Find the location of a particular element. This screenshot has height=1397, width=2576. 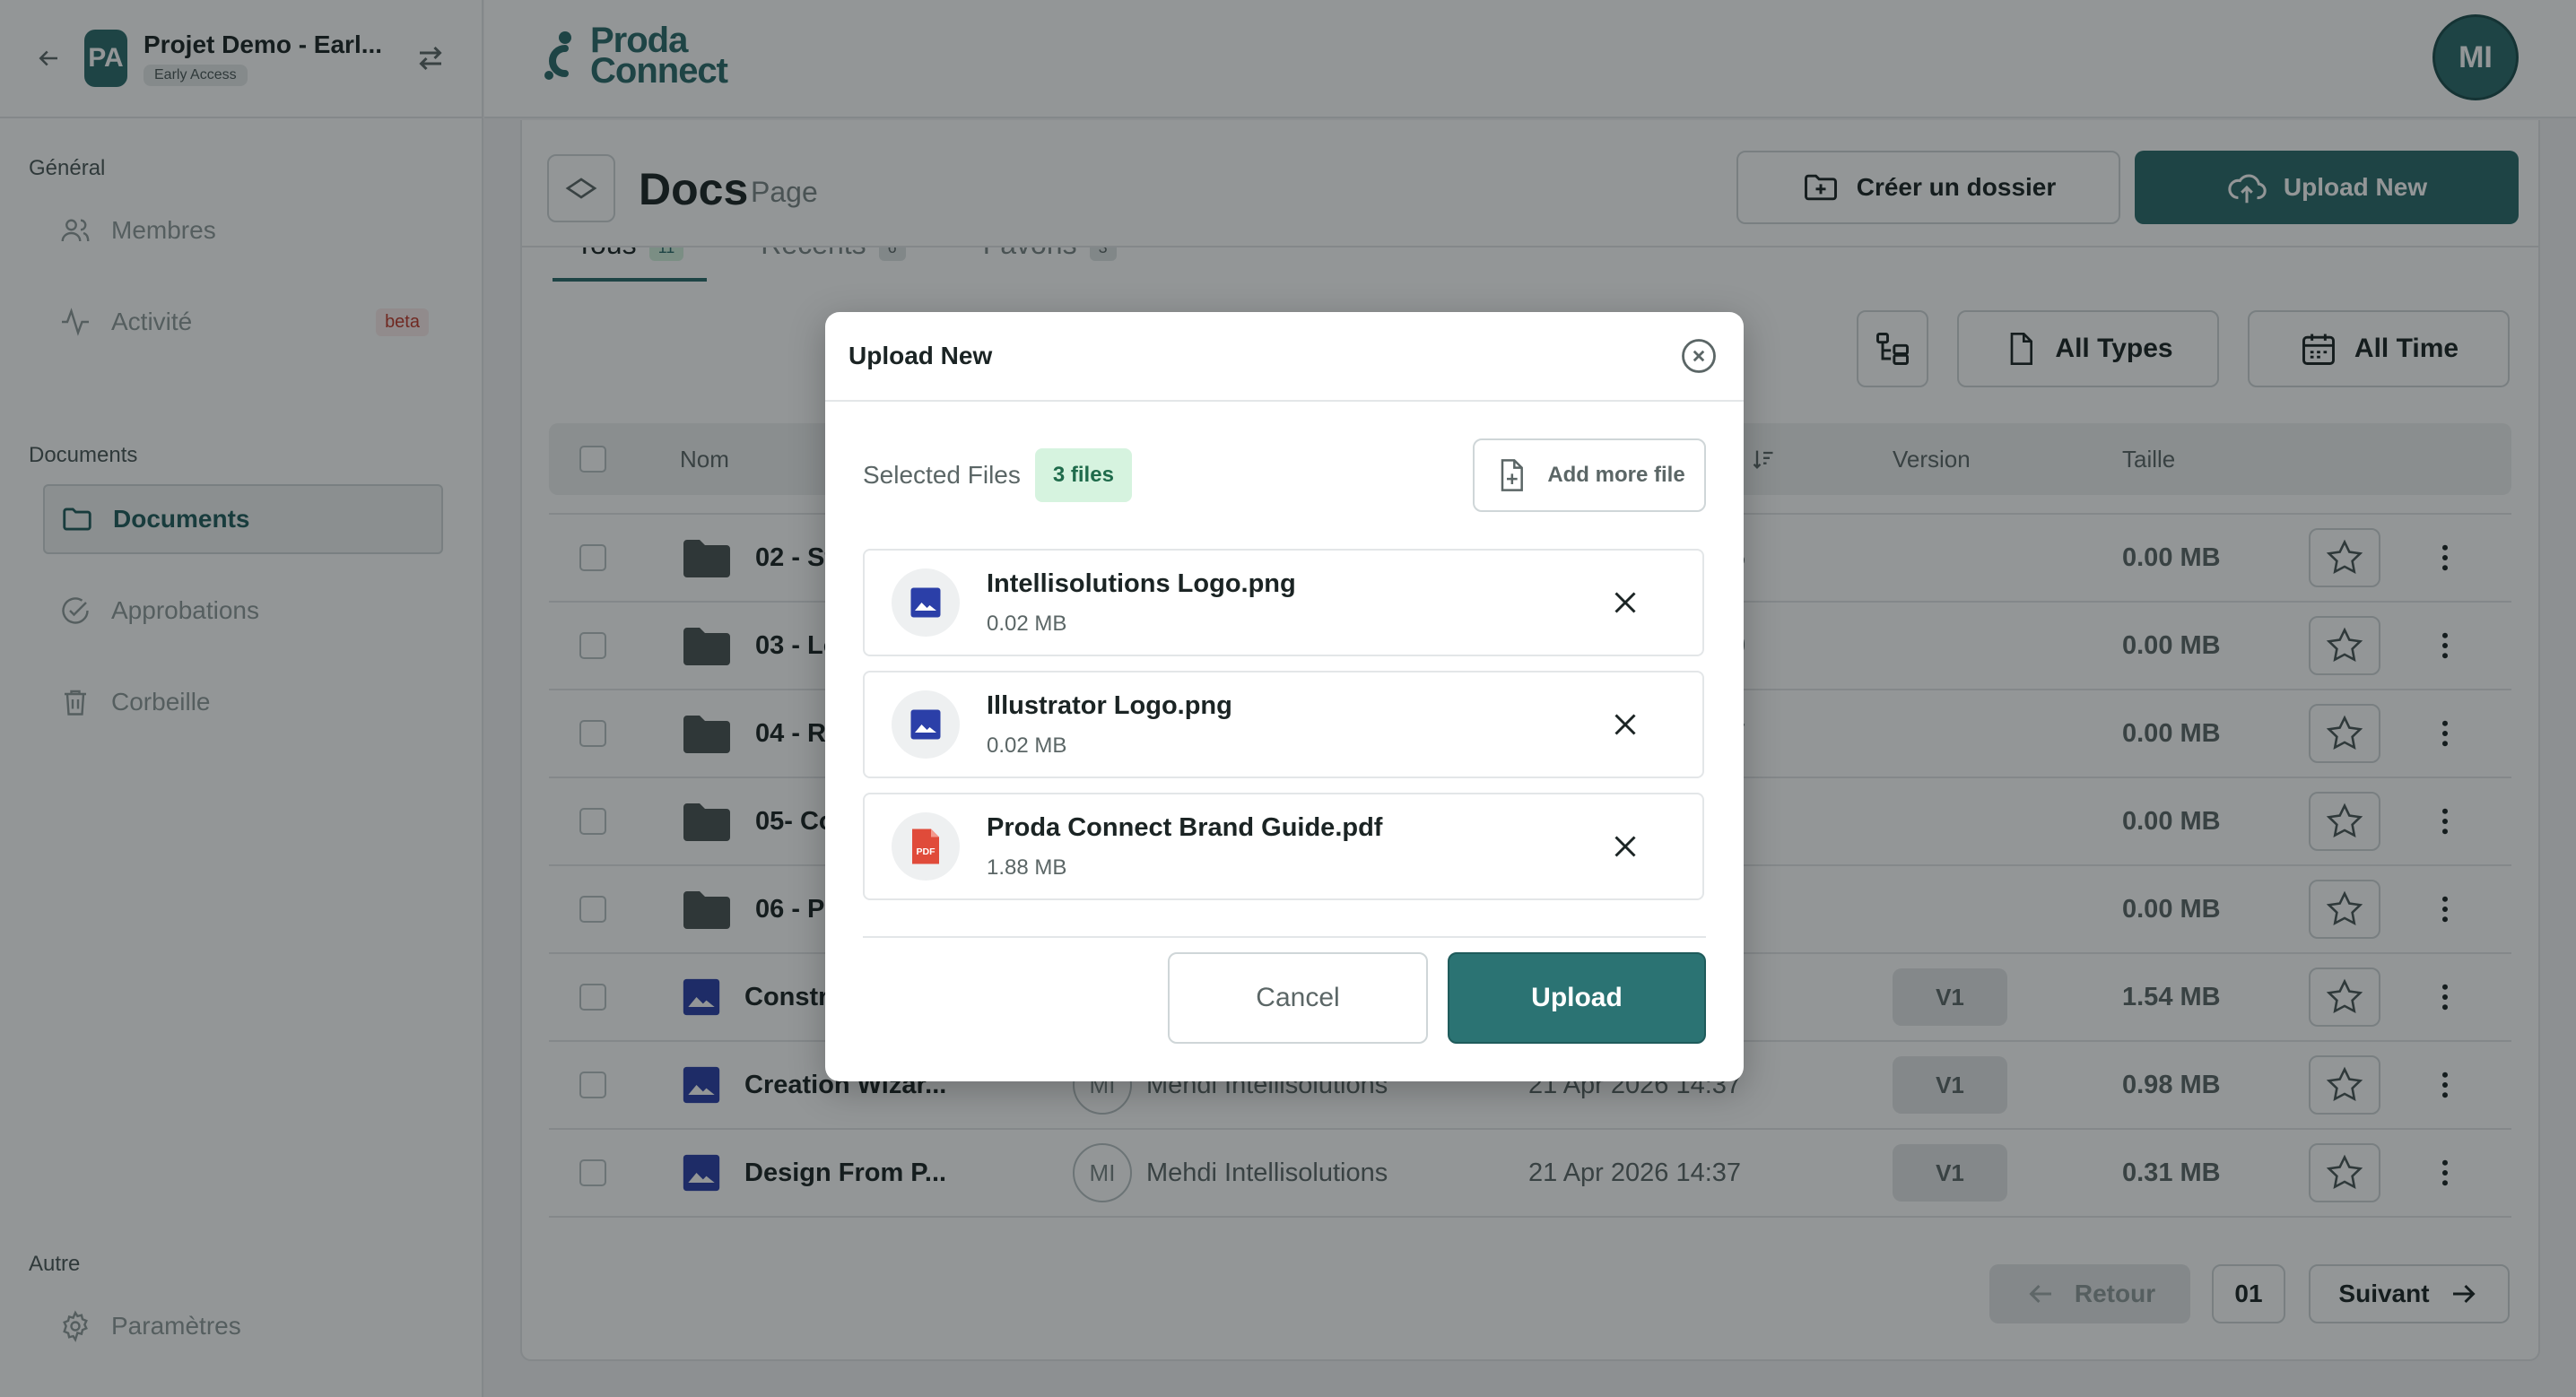

file-name: Illustrator Logo.png is located at coordinates (1109, 705).